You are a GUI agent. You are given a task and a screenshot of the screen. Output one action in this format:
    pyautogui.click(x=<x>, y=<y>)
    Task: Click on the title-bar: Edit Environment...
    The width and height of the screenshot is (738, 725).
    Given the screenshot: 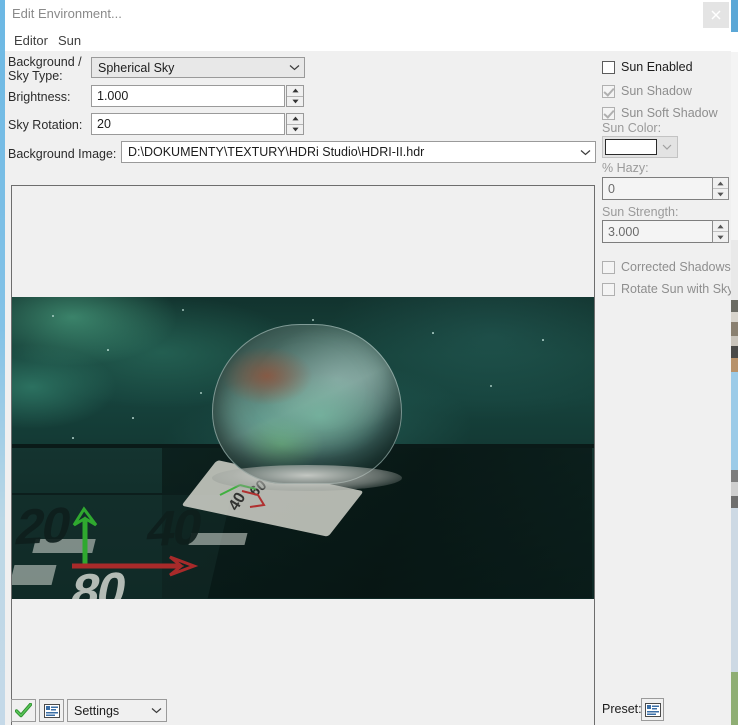 What is the action you would take?
    pyautogui.click(x=368, y=15)
    